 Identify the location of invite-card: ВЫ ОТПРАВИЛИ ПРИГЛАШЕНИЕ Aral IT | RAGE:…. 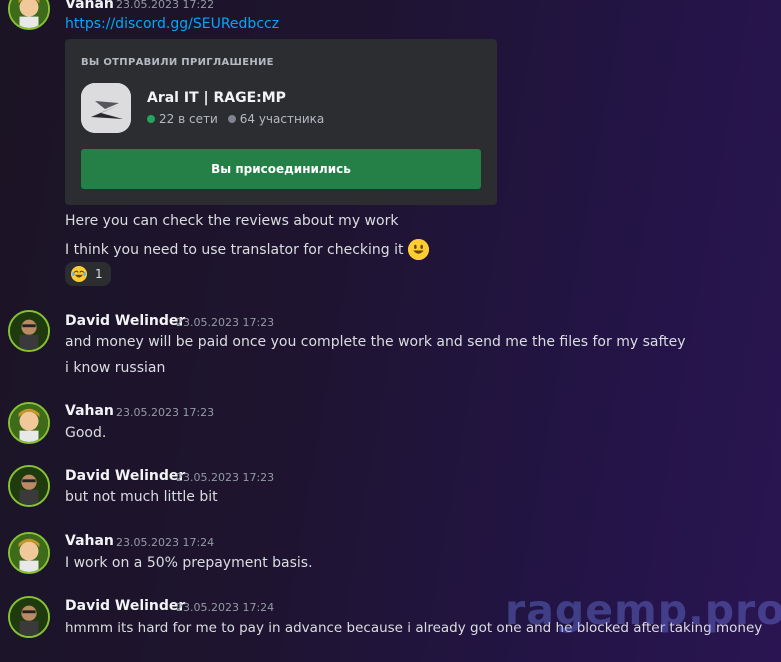
(281, 122).